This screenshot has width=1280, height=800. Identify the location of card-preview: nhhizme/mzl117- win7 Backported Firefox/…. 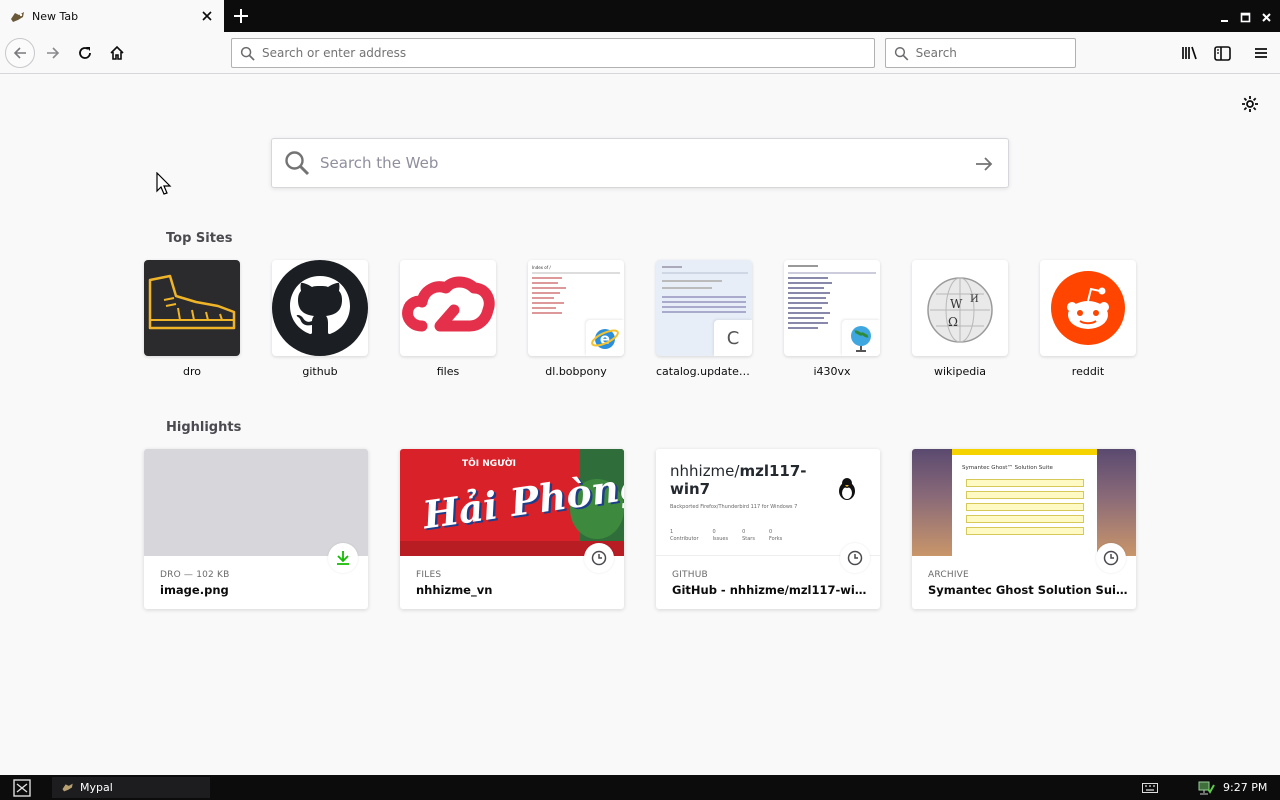
(768, 502).